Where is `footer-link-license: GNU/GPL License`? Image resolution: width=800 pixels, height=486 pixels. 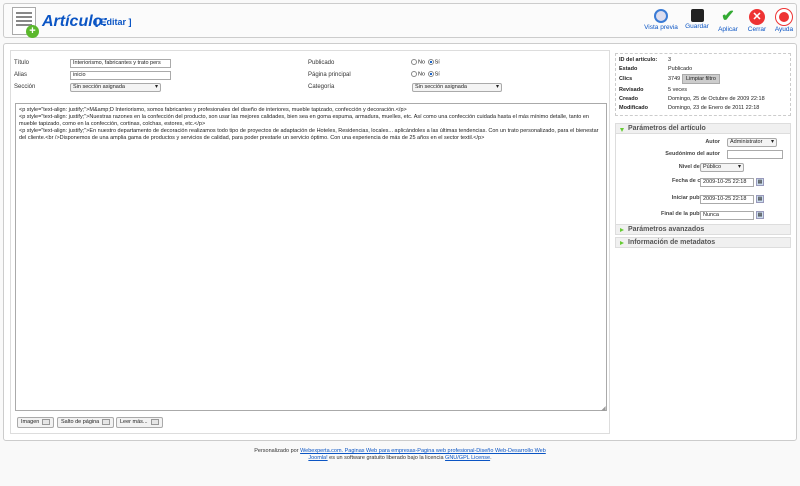
footer-link-license: GNU/GPL License is located at coordinates (467, 458).